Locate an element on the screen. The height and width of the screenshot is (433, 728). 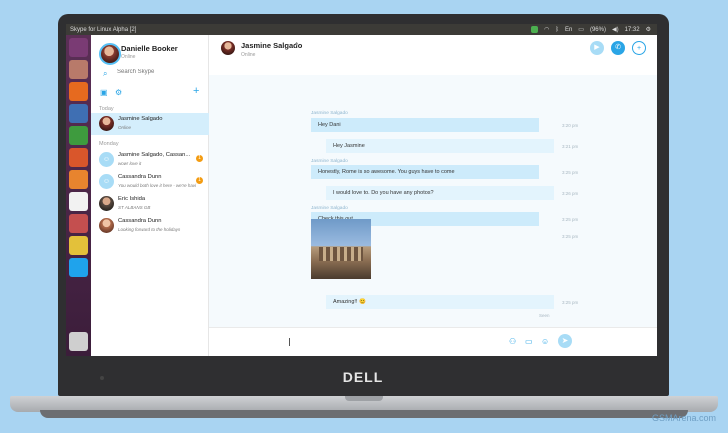
video-call-button: ▶ is located at coordinates (597, 48).